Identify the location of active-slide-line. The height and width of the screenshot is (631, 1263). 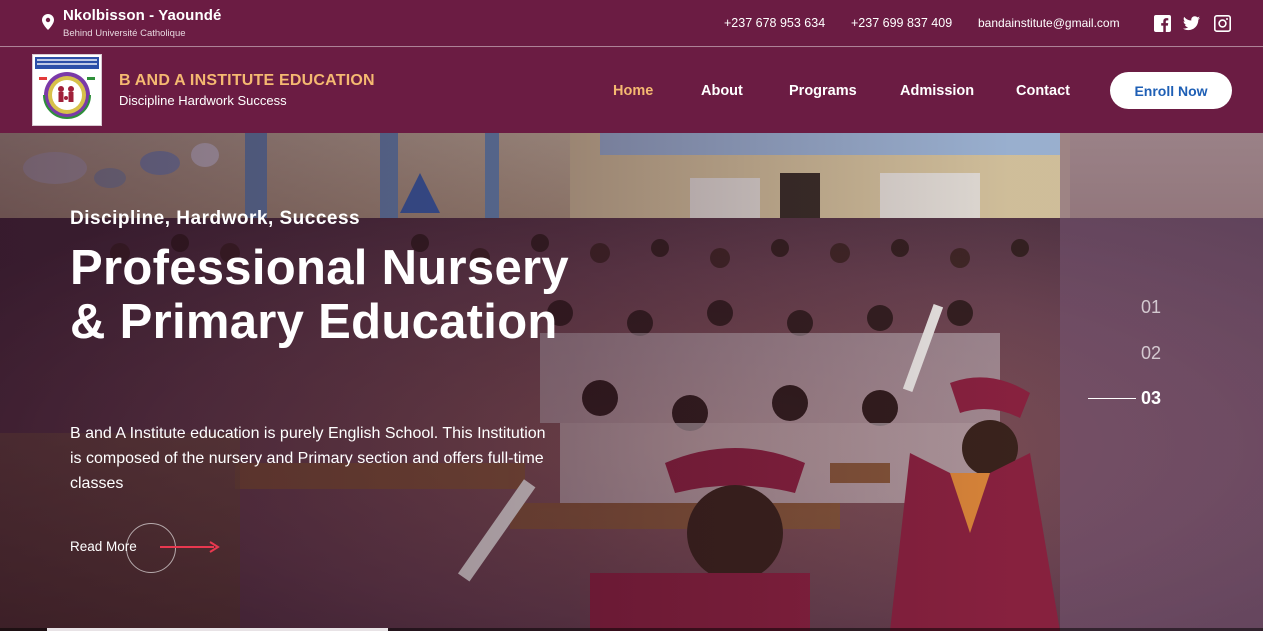
(1112, 398).